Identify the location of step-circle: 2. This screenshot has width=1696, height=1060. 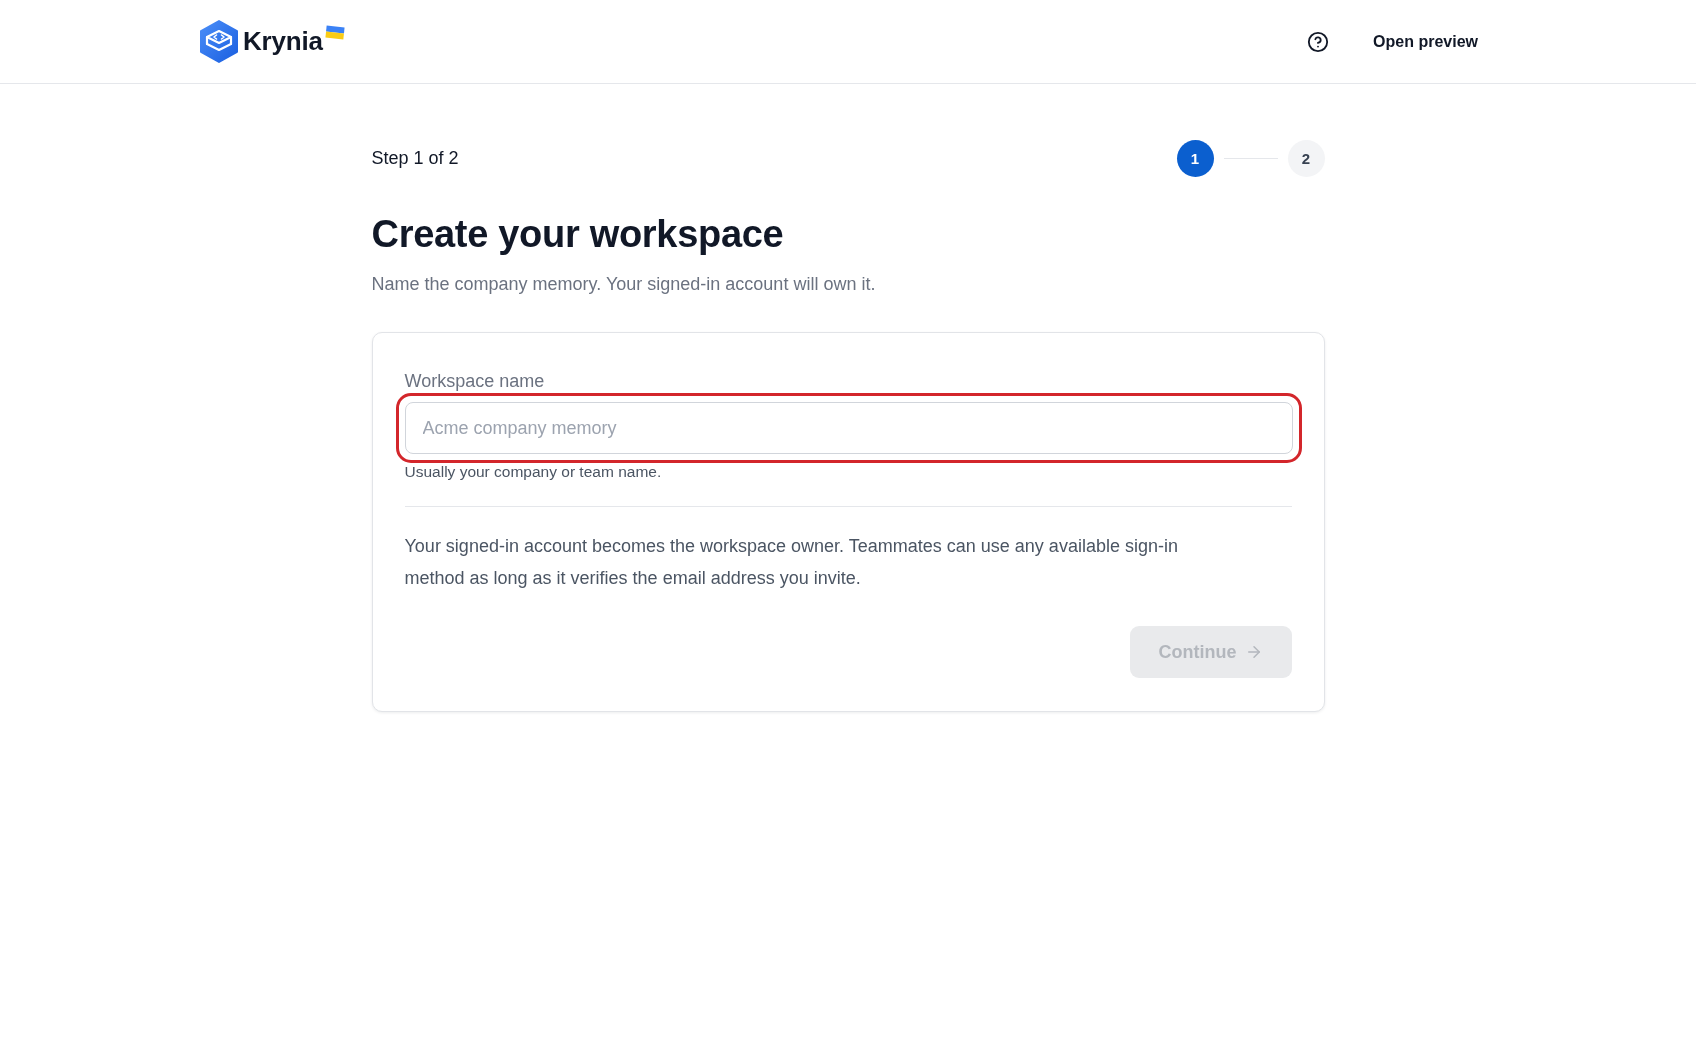
(1306, 158).